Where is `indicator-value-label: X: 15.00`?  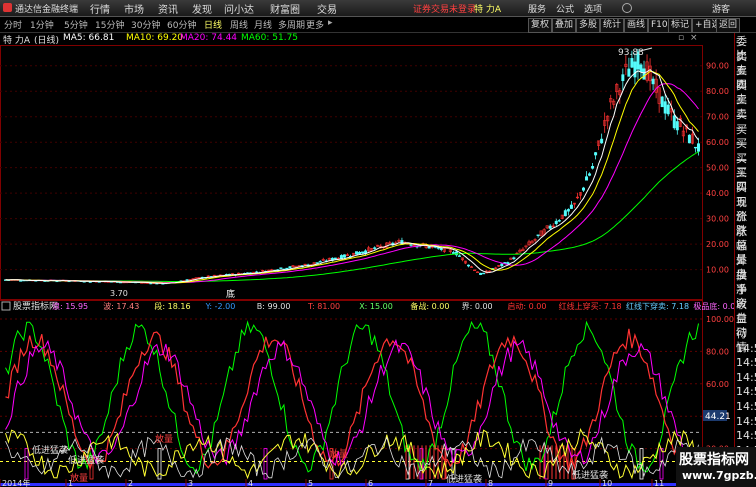
indicator-value-label: X: 15.00 is located at coordinates (376, 306).